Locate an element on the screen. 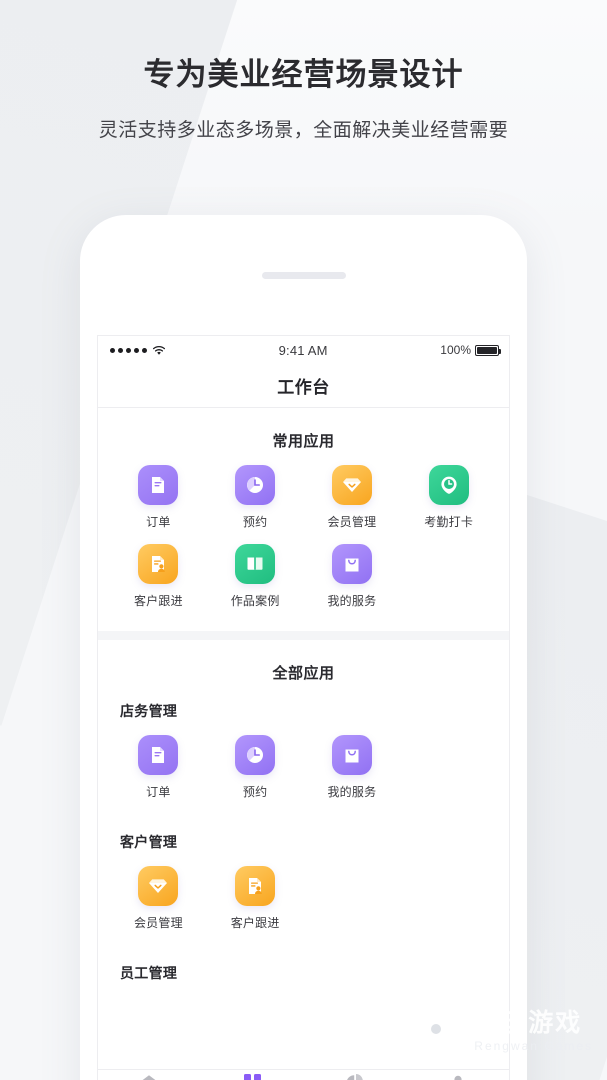 This screenshot has width=607, height=1080. app-navbar: 工作台 is located at coordinates (303, 386).